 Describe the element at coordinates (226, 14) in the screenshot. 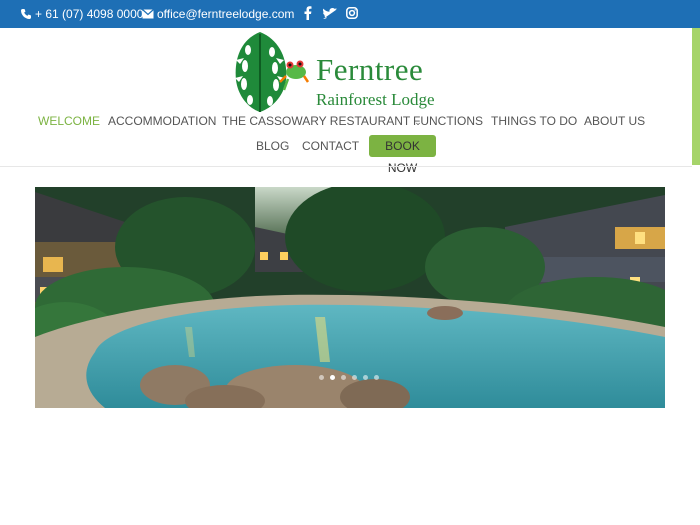

I see `email-address: office@ferntreelodge.com` at that location.